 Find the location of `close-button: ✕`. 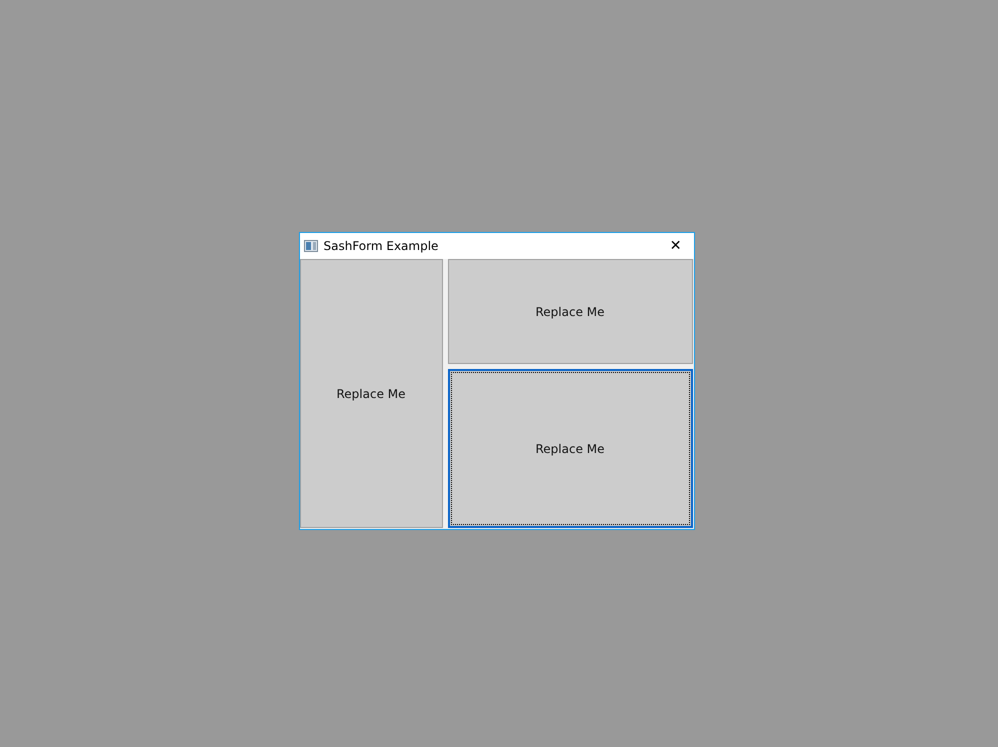

close-button: ✕ is located at coordinates (676, 246).